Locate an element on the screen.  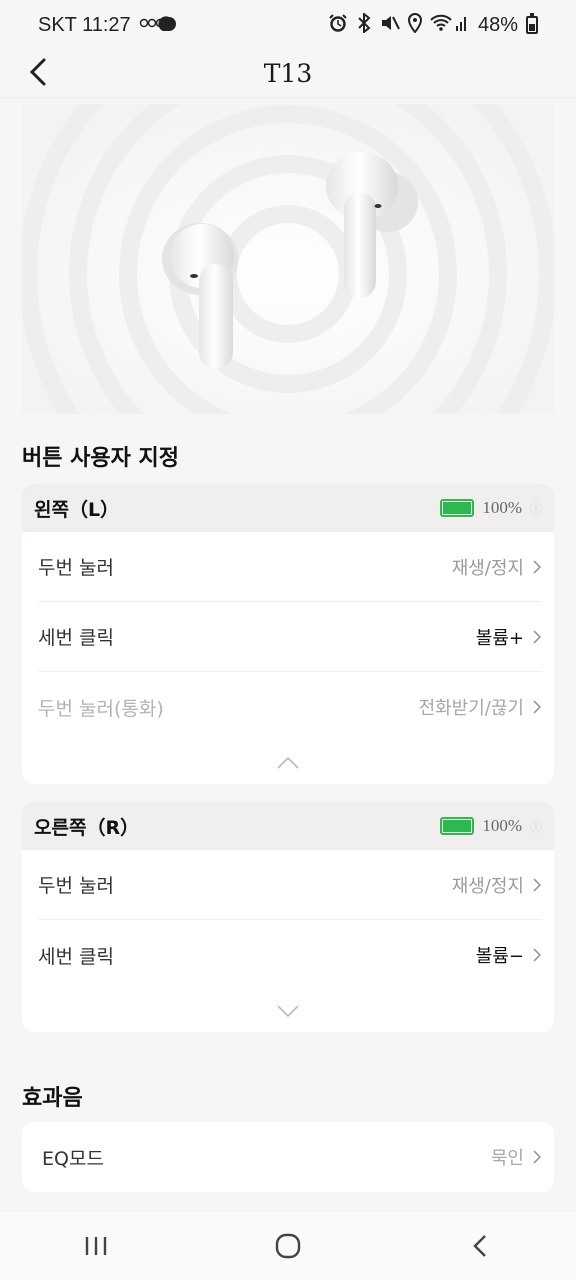
row-label: EQ모드 is located at coordinates (73, 1158).